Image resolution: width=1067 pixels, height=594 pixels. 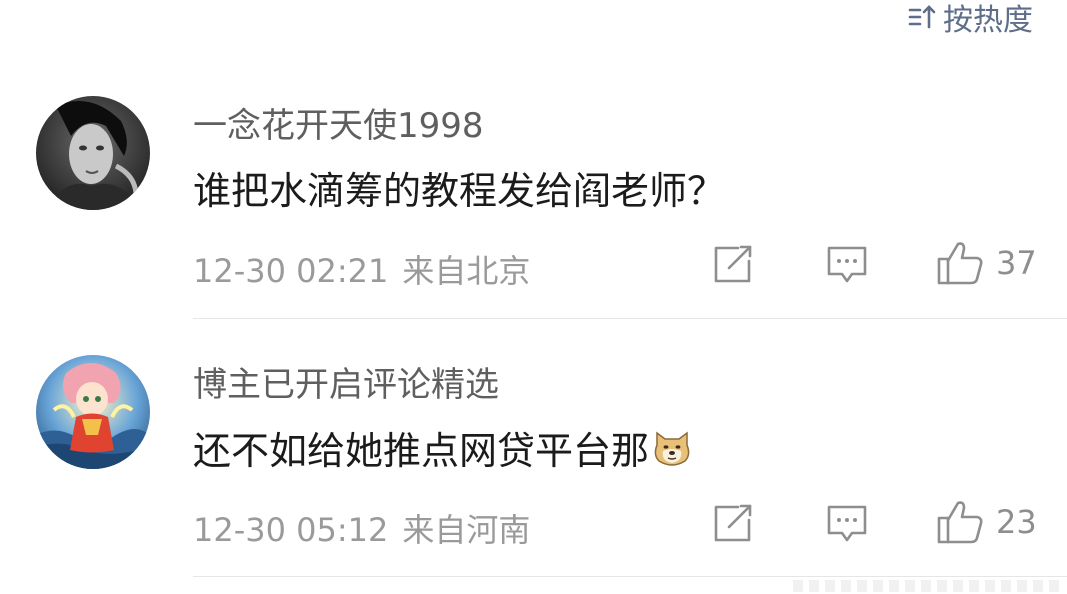 What do you see at coordinates (1016, 263) in the screenshot?
I see `like-count: 37` at bounding box center [1016, 263].